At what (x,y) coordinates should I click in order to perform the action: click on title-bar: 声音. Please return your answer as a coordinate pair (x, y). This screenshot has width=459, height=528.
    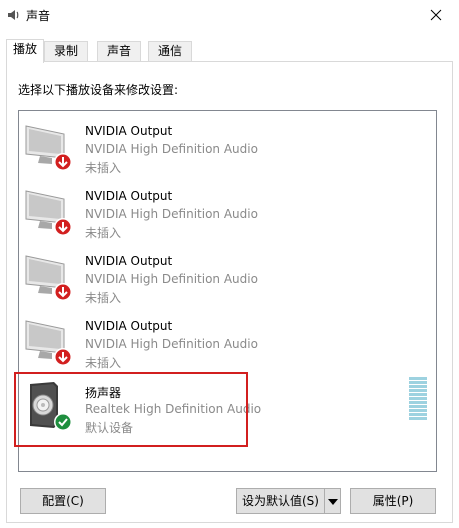
    Looking at the image, I should click on (229, 15).